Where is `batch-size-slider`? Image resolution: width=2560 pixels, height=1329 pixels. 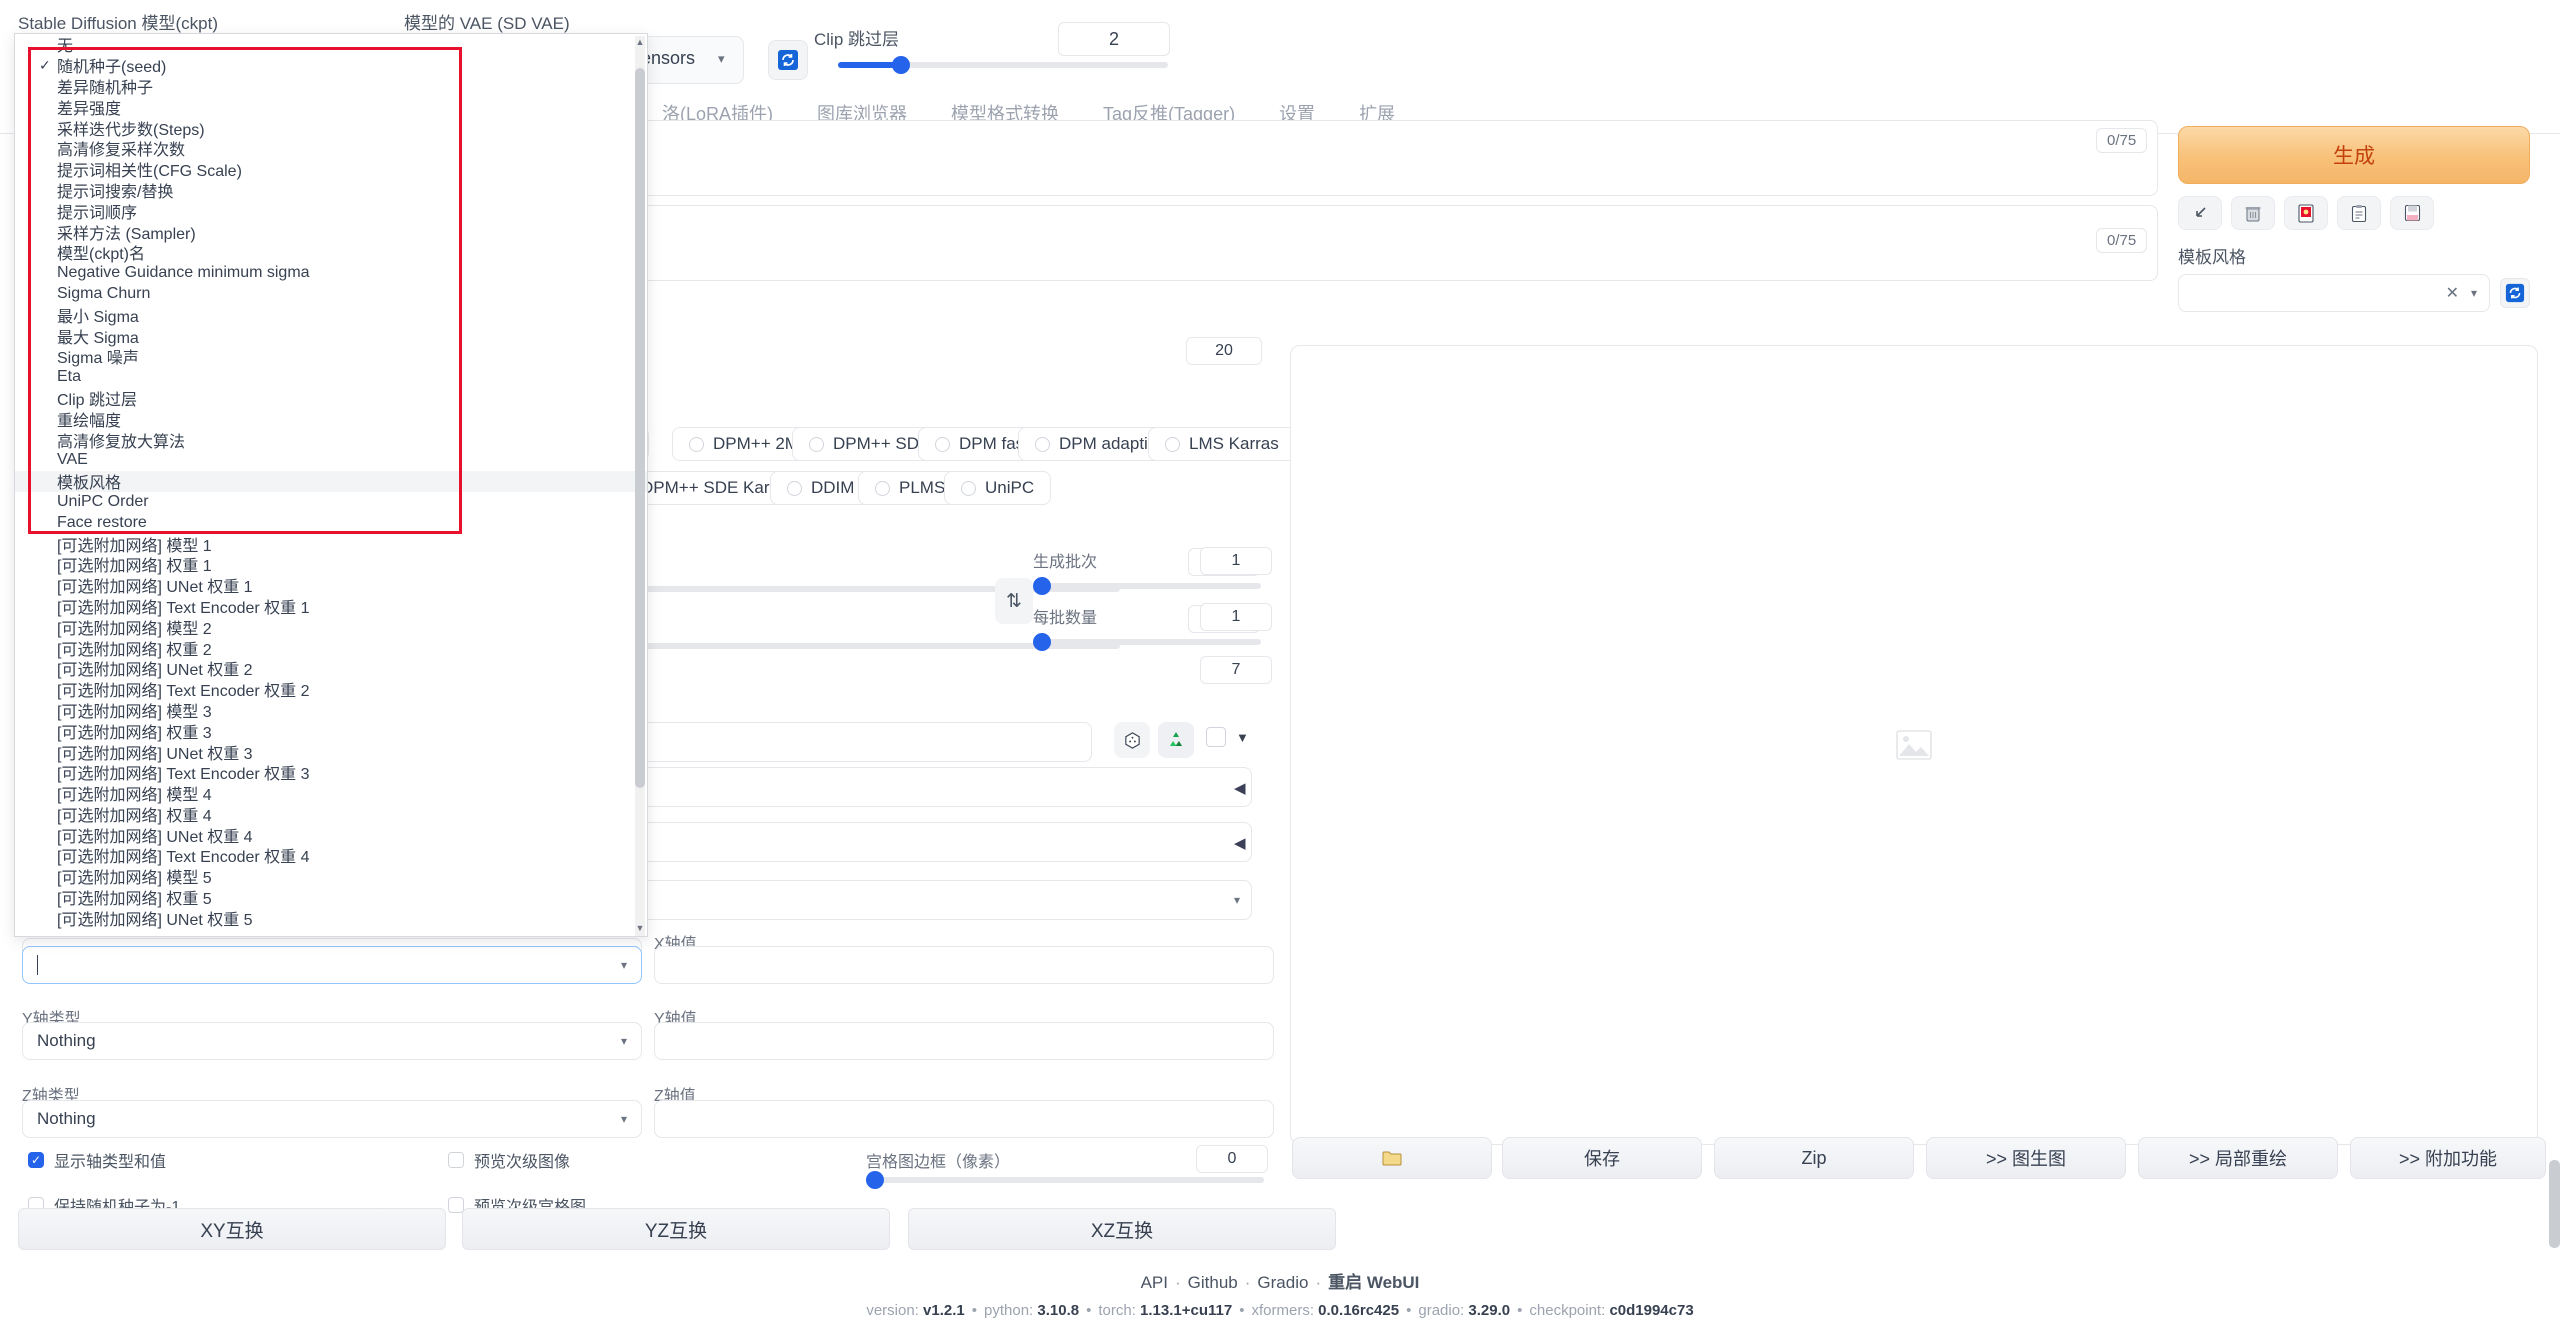 batch-size-slider is located at coordinates (1147, 642).